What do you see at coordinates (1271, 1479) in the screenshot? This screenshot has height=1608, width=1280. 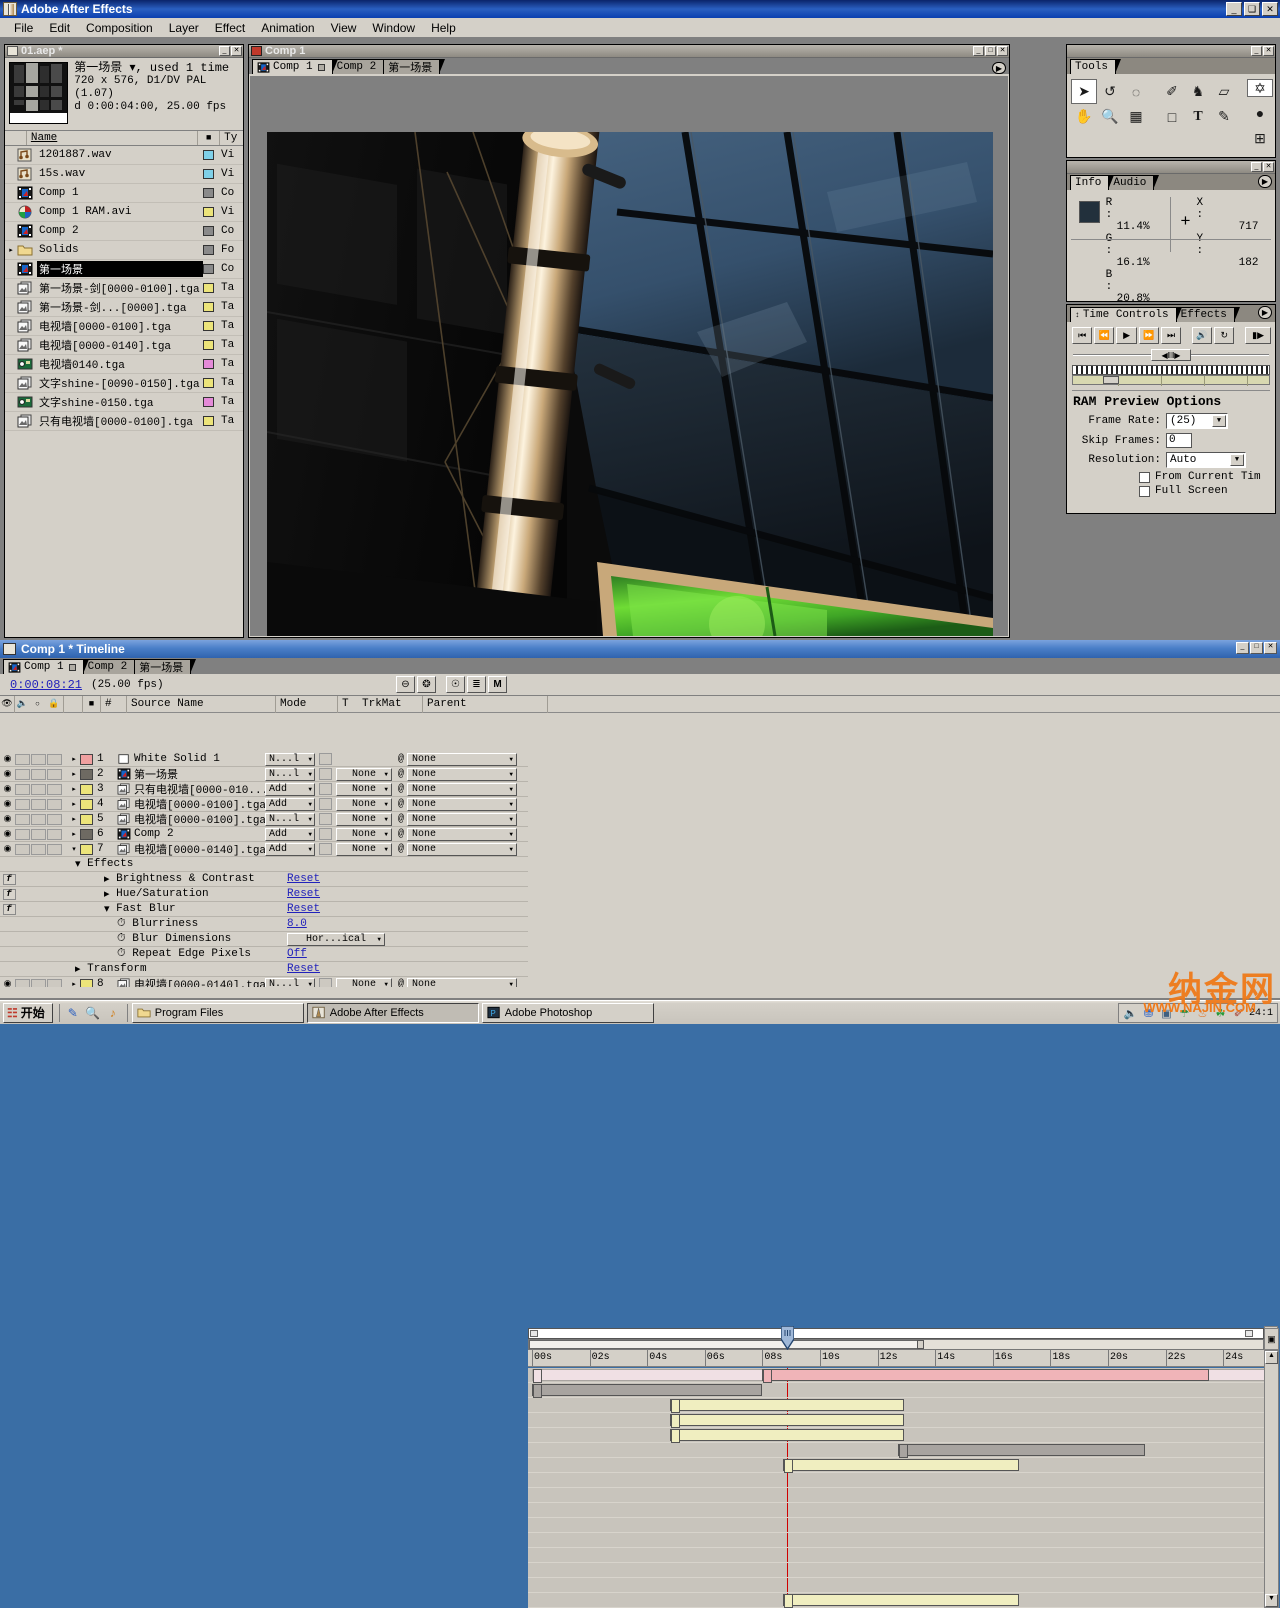 I see `timeline-vertical-scrollbar: ▲ ▼` at bounding box center [1271, 1479].